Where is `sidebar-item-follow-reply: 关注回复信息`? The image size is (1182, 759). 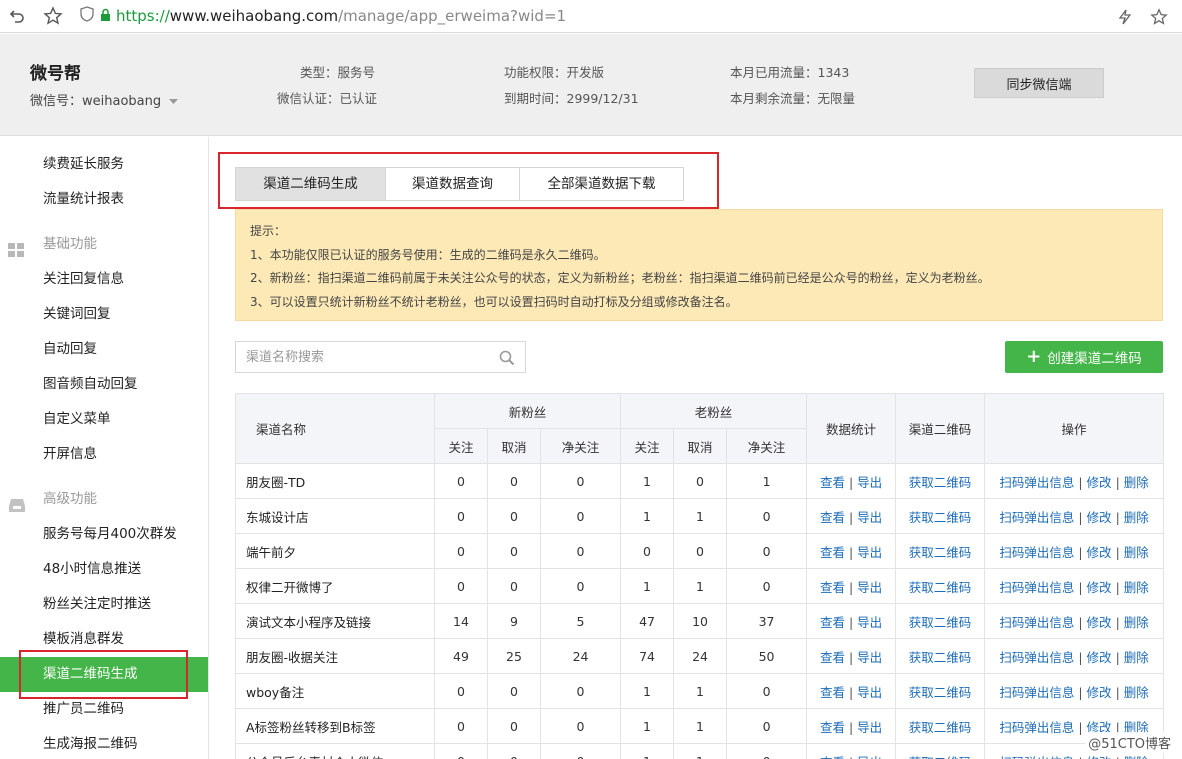 sidebar-item-follow-reply: 关注回复信息 is located at coordinates (104, 279).